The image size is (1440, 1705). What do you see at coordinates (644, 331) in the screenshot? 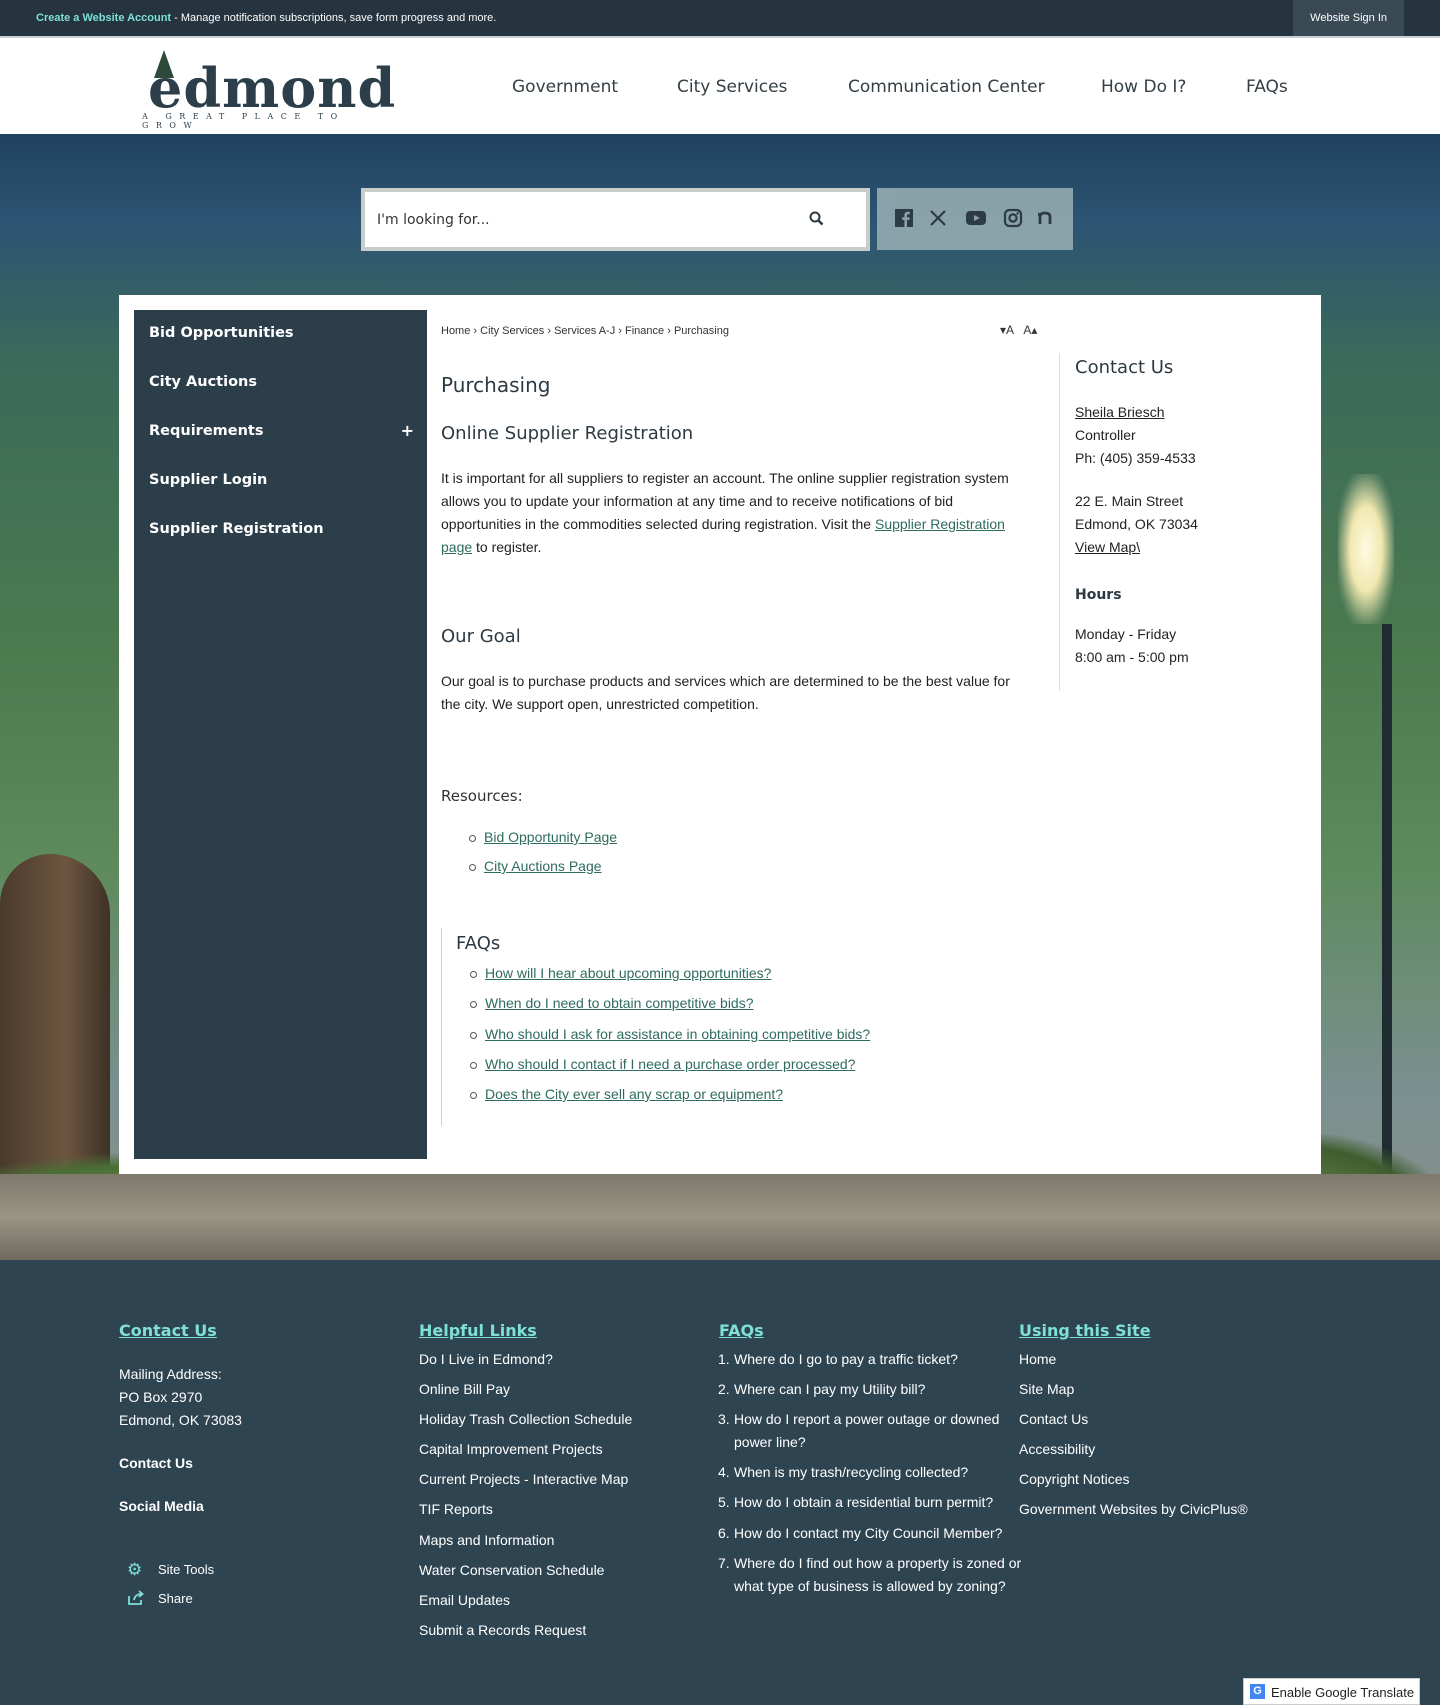
I see `breadcrumb-finance: Finance` at bounding box center [644, 331].